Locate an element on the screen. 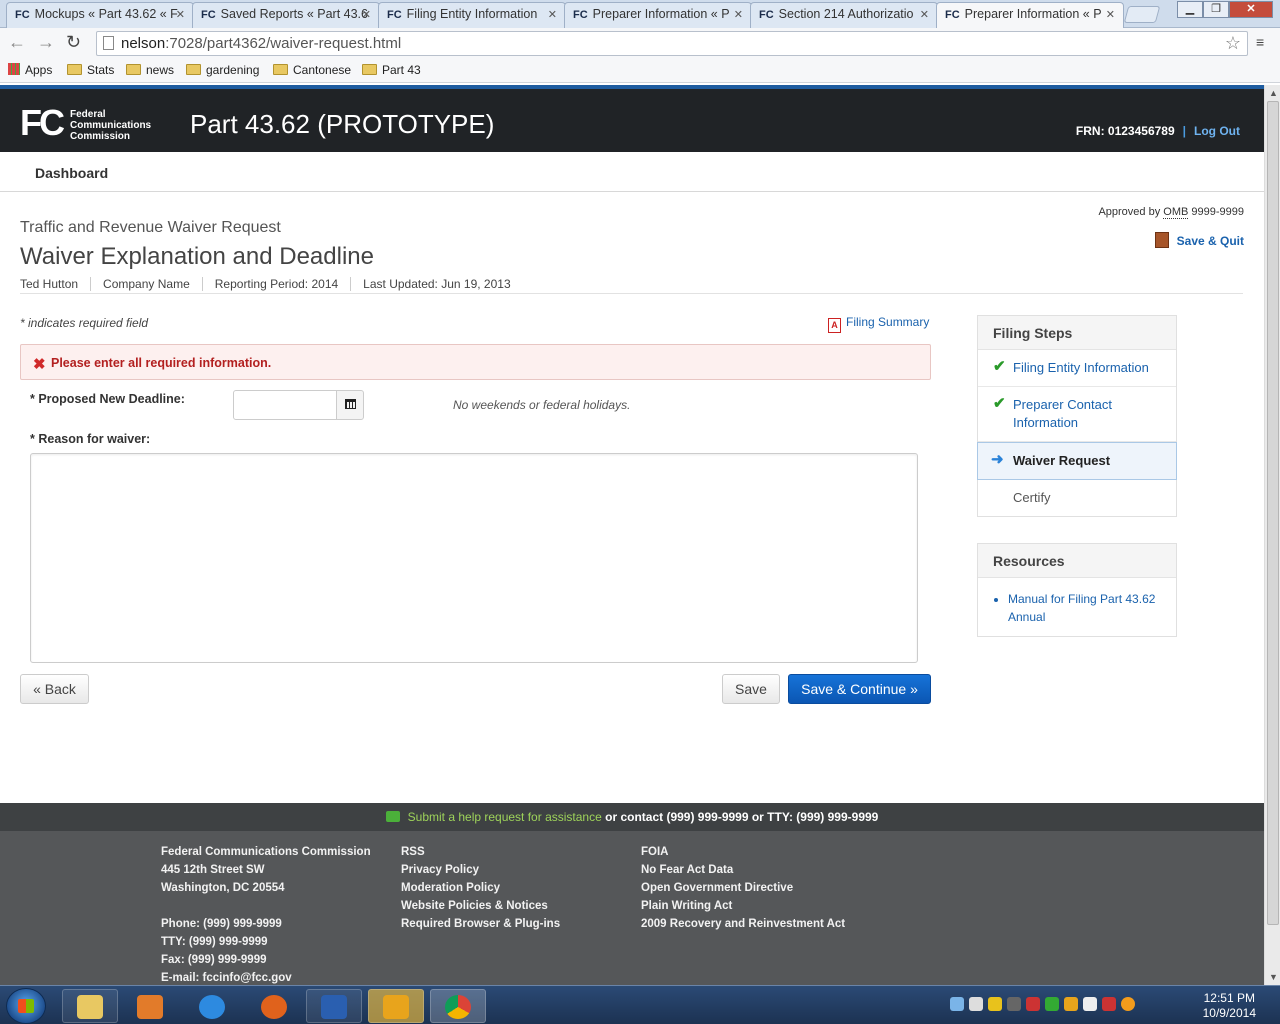 The width and height of the screenshot is (1280, 1024). step-label: Preparer Contact Information is located at coordinates (1062, 413).